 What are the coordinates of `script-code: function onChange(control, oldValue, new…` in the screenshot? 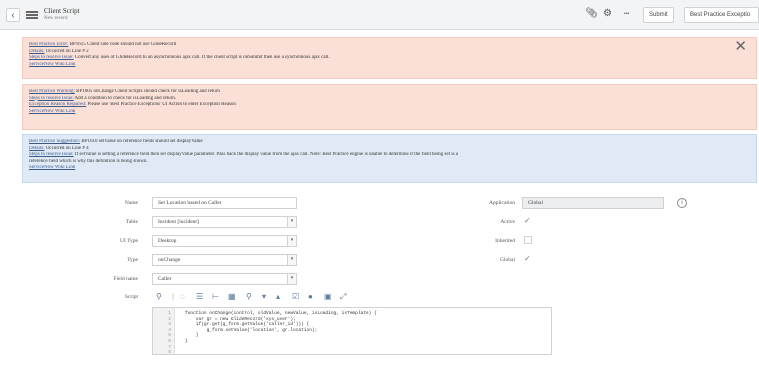 It's located at (281, 328).